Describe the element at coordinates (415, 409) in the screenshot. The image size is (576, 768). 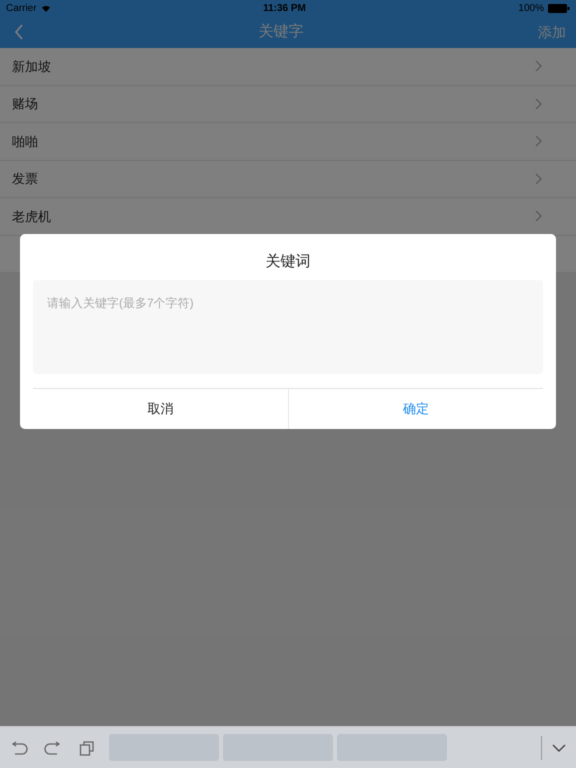
I see `confirm-button: 确定` at that location.